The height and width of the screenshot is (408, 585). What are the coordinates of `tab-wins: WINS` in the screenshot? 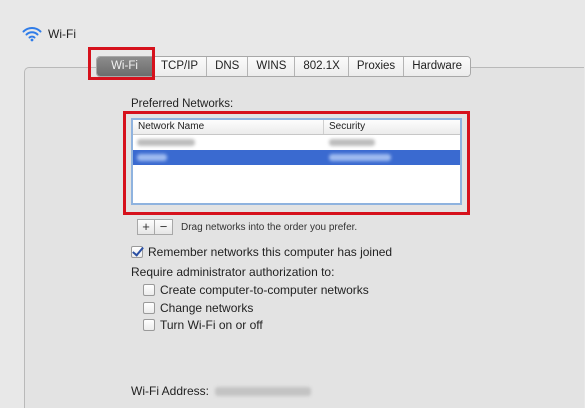 It's located at (271, 66).